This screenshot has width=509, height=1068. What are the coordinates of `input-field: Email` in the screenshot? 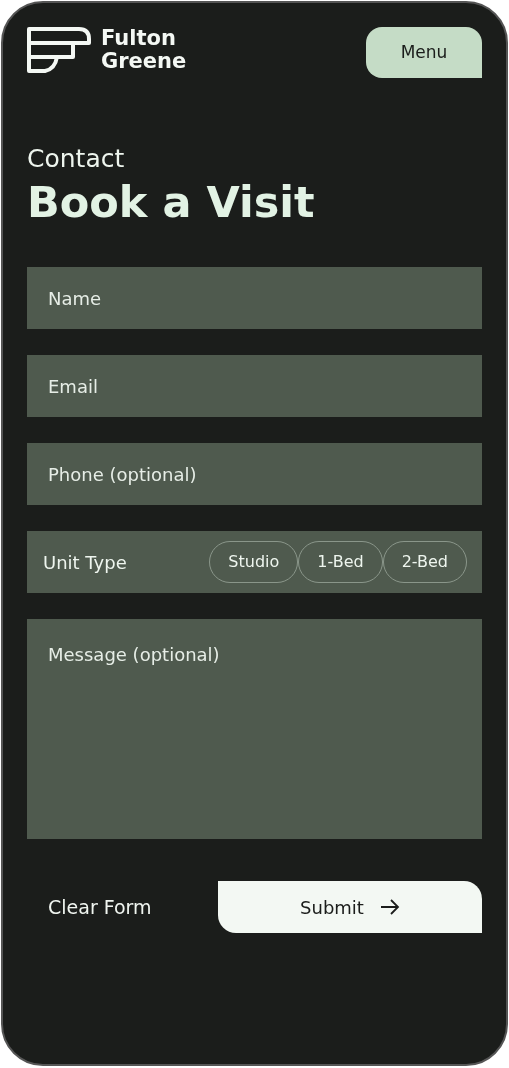 It's located at (254, 386).